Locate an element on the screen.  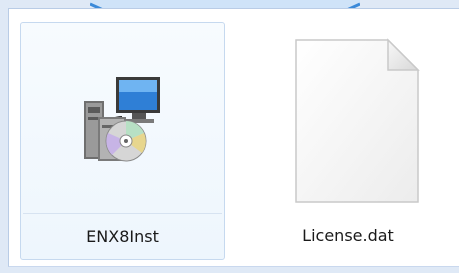
installer-icon is located at coordinates (121, 122).